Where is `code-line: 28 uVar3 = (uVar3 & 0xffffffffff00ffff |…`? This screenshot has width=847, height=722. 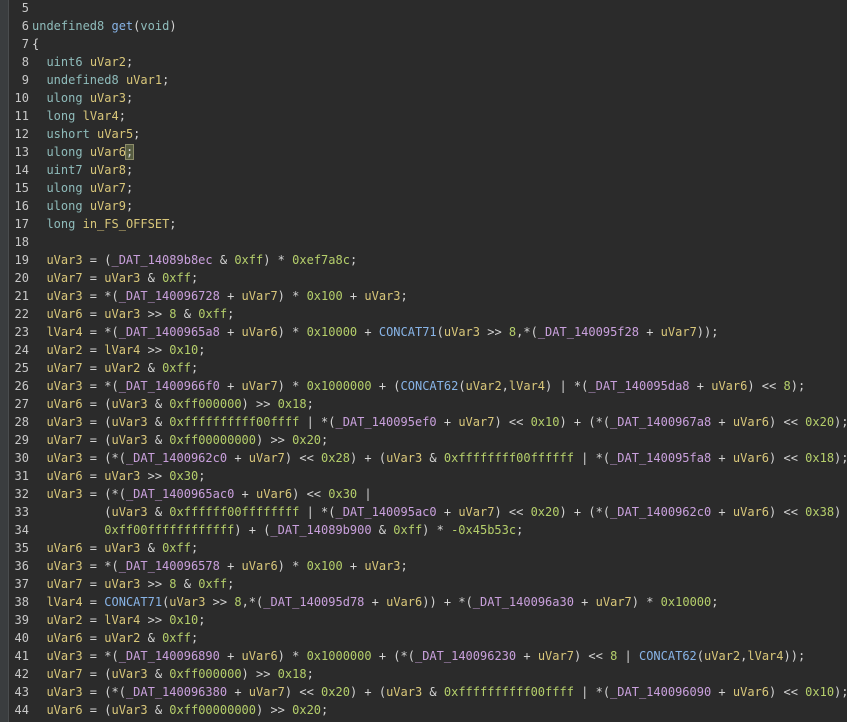
code-line: 28 uVar3 = (uVar3 & 0xffffffffff00ffff |… is located at coordinates (423, 422).